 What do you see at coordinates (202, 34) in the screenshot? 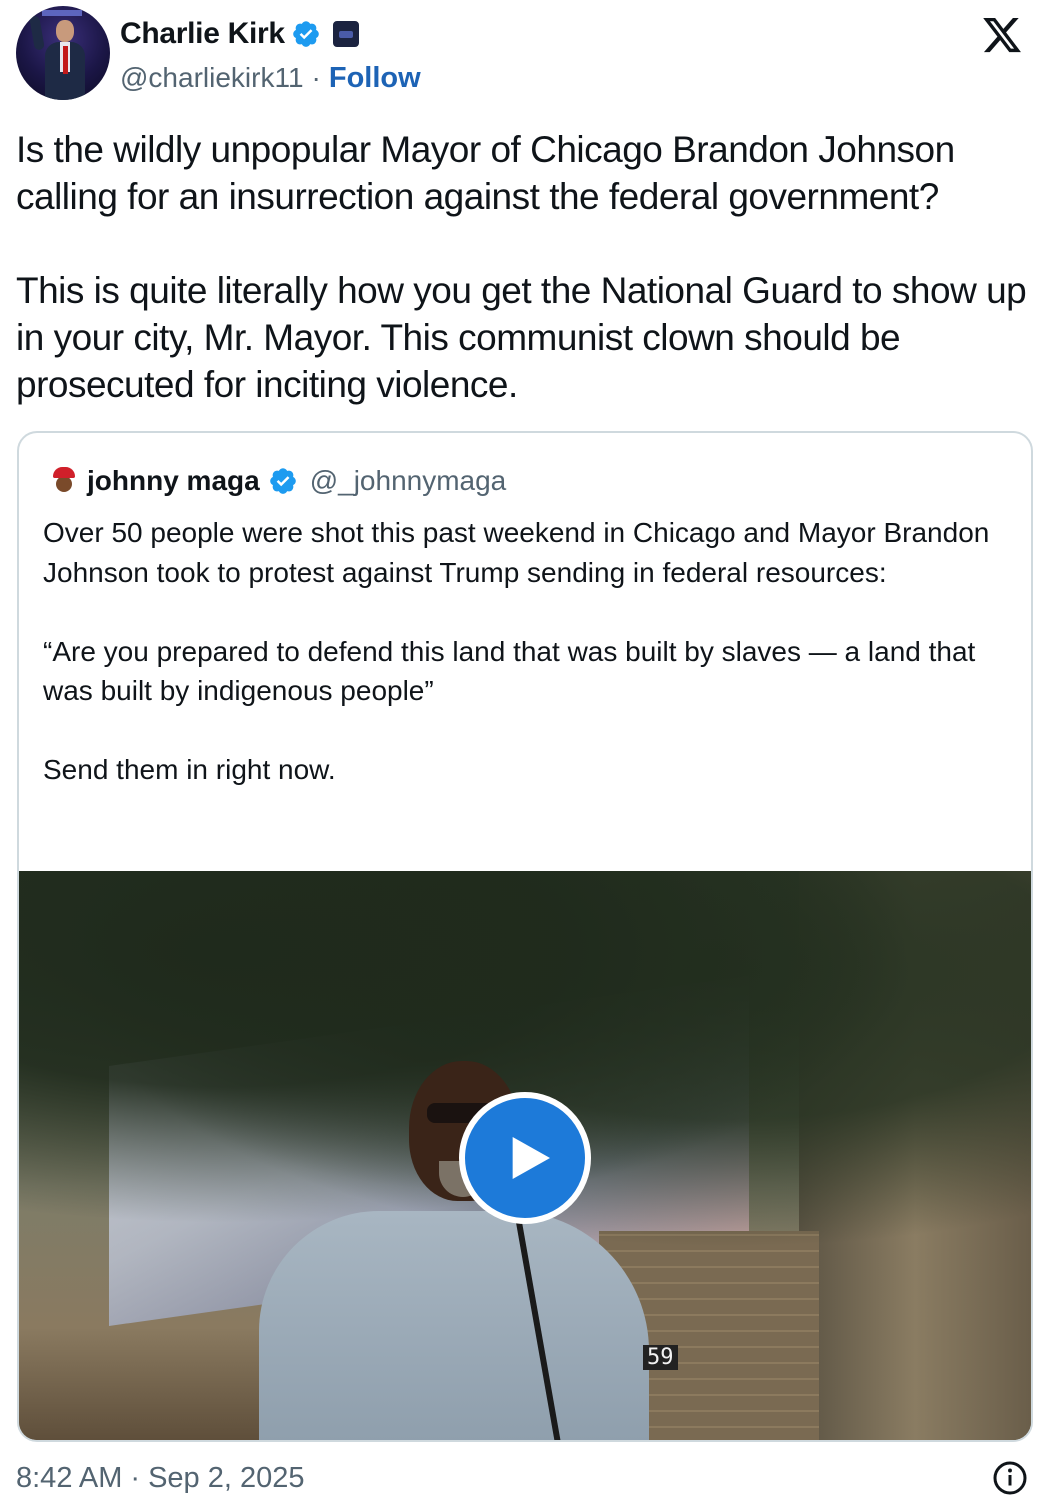
I see `author-name: Charlie Kirk` at bounding box center [202, 34].